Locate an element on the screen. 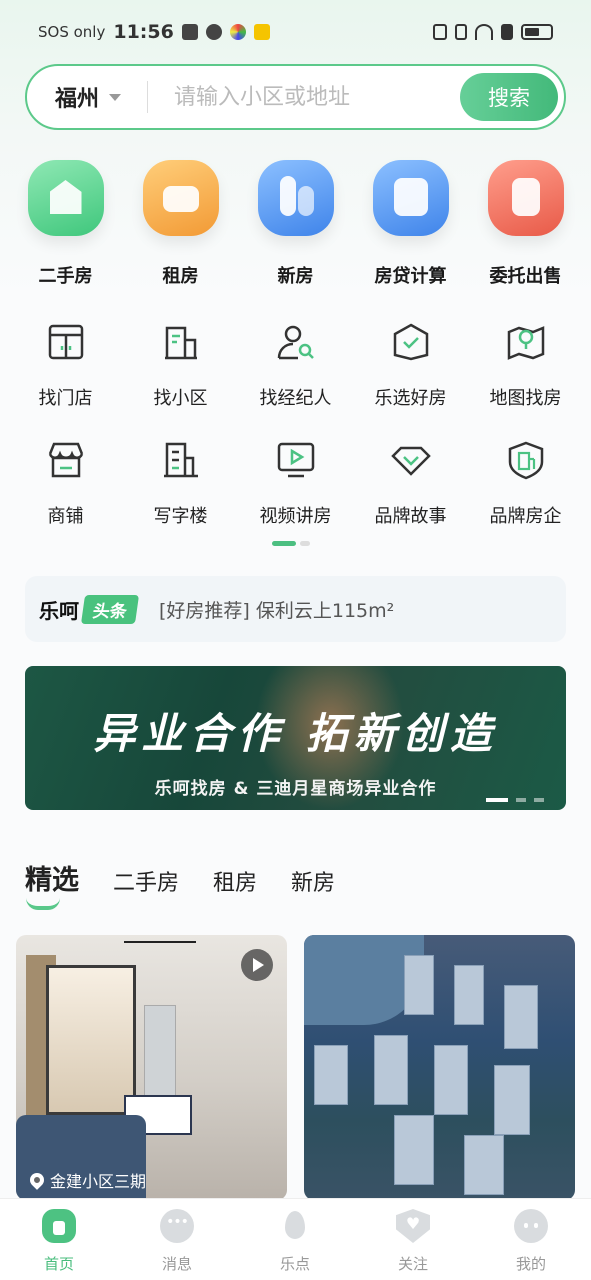  primary-nav: 二手房 租房 新房 房贷计算 委托出售 is located at coordinates (295, 224).